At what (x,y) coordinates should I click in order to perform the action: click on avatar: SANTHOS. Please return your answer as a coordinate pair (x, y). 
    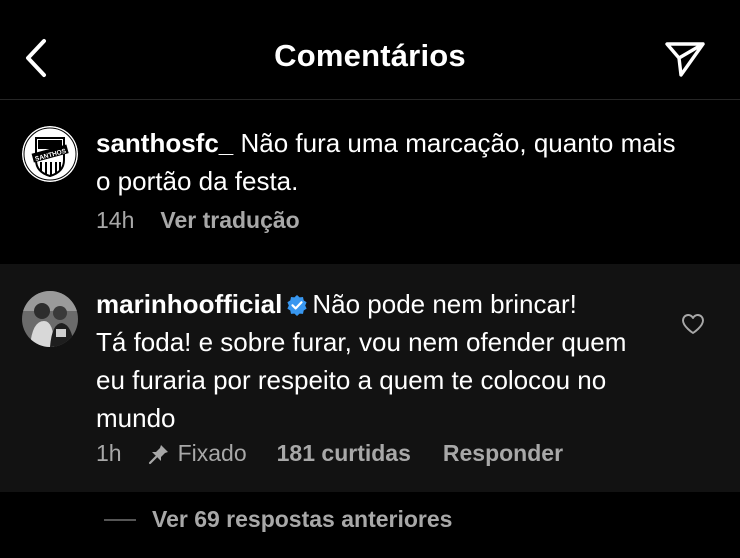
    Looking at the image, I should click on (50, 154).